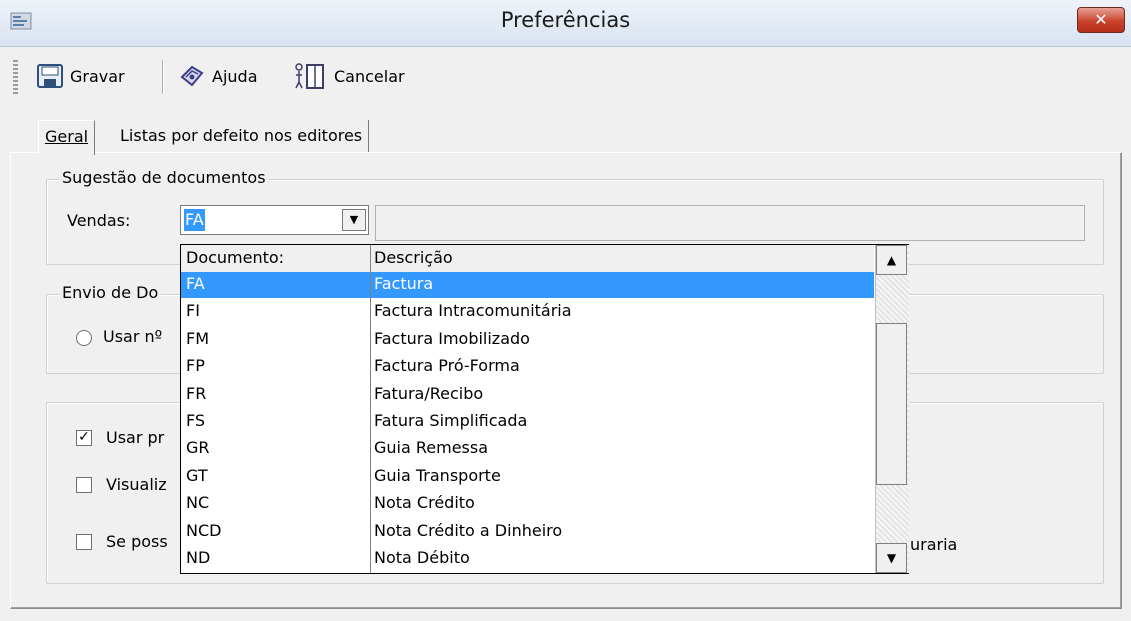 The image size is (1131, 621). What do you see at coordinates (527, 395) in the screenshot?
I see `list-item: FR Fatura/Recibo` at bounding box center [527, 395].